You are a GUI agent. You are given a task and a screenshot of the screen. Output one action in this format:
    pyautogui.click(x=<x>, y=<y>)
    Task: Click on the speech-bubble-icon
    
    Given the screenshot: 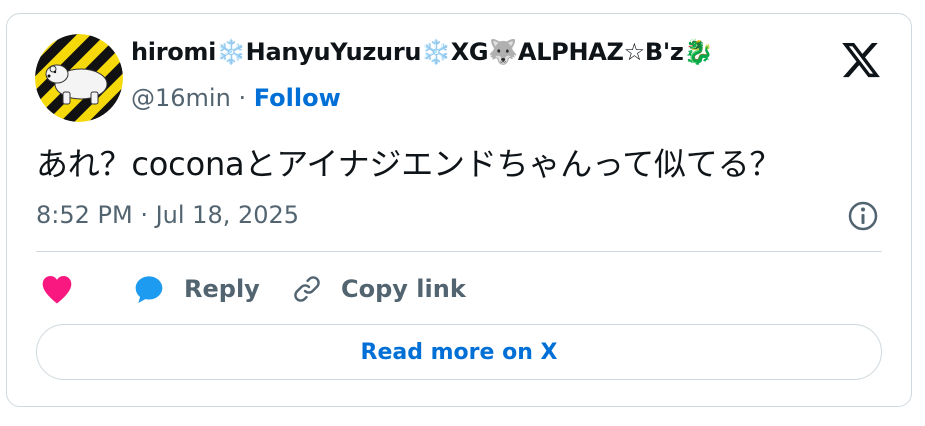 What is the action you would take?
    pyautogui.click(x=149, y=289)
    